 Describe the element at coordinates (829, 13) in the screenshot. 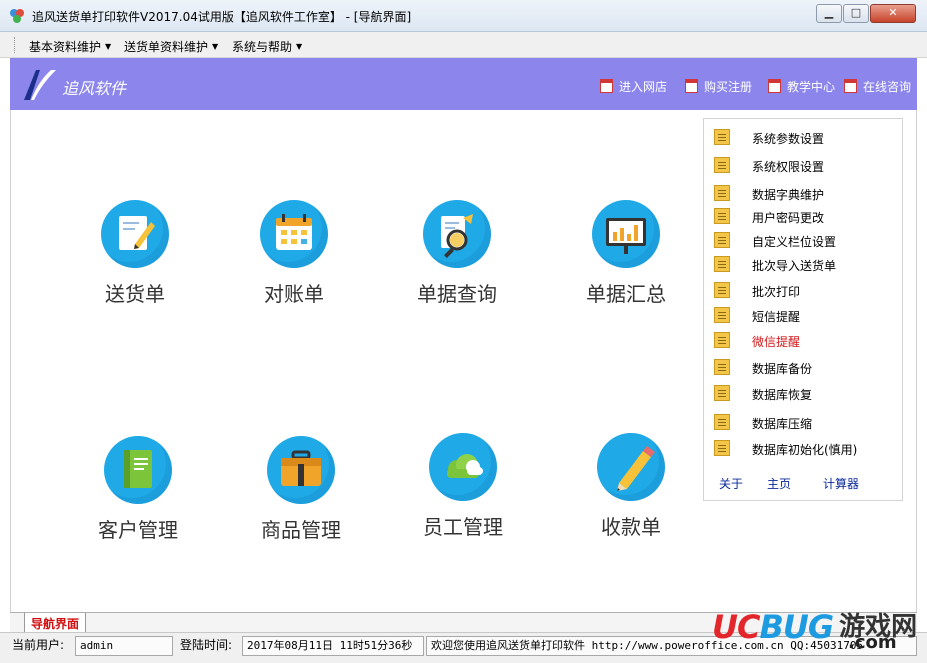

I see `minimize-button: ▁` at that location.